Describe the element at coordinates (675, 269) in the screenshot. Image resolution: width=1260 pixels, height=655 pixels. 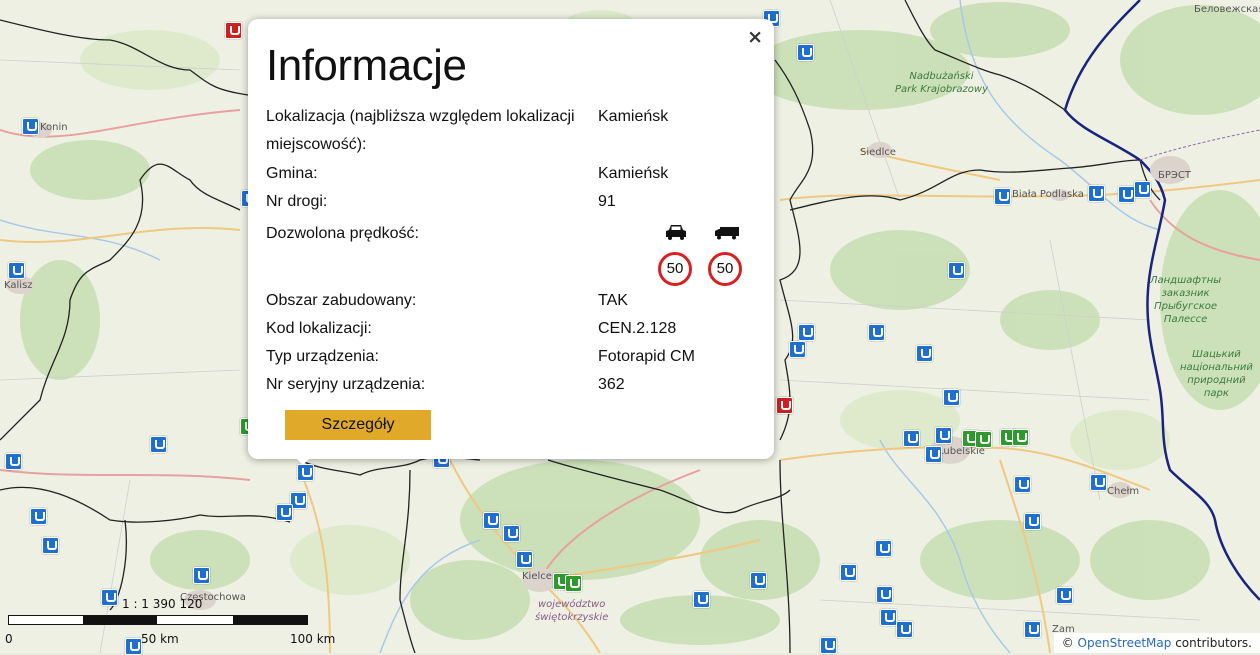
I see `car-speed-limit-sign: 50` at that location.